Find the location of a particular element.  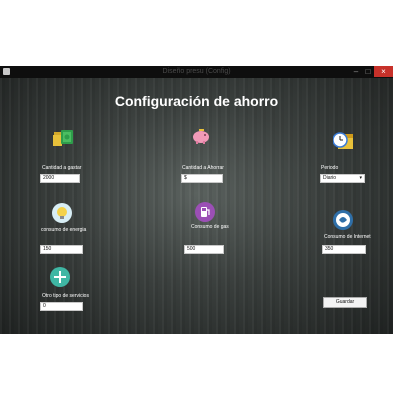

maximize-button: □ is located at coordinates (368, 71).